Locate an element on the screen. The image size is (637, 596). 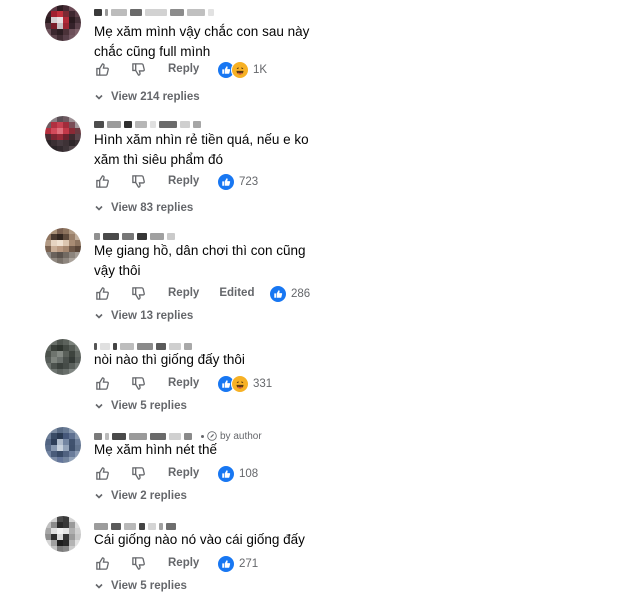
view-replies-button: View 83 replies is located at coordinates (143, 208).